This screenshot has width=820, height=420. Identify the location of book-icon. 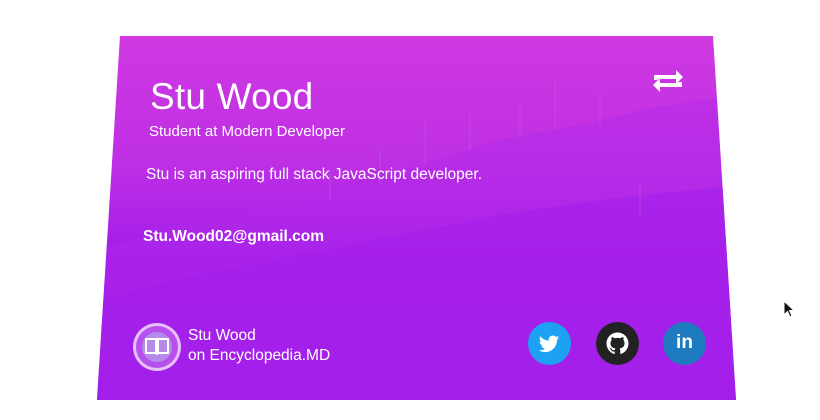
(157, 346).